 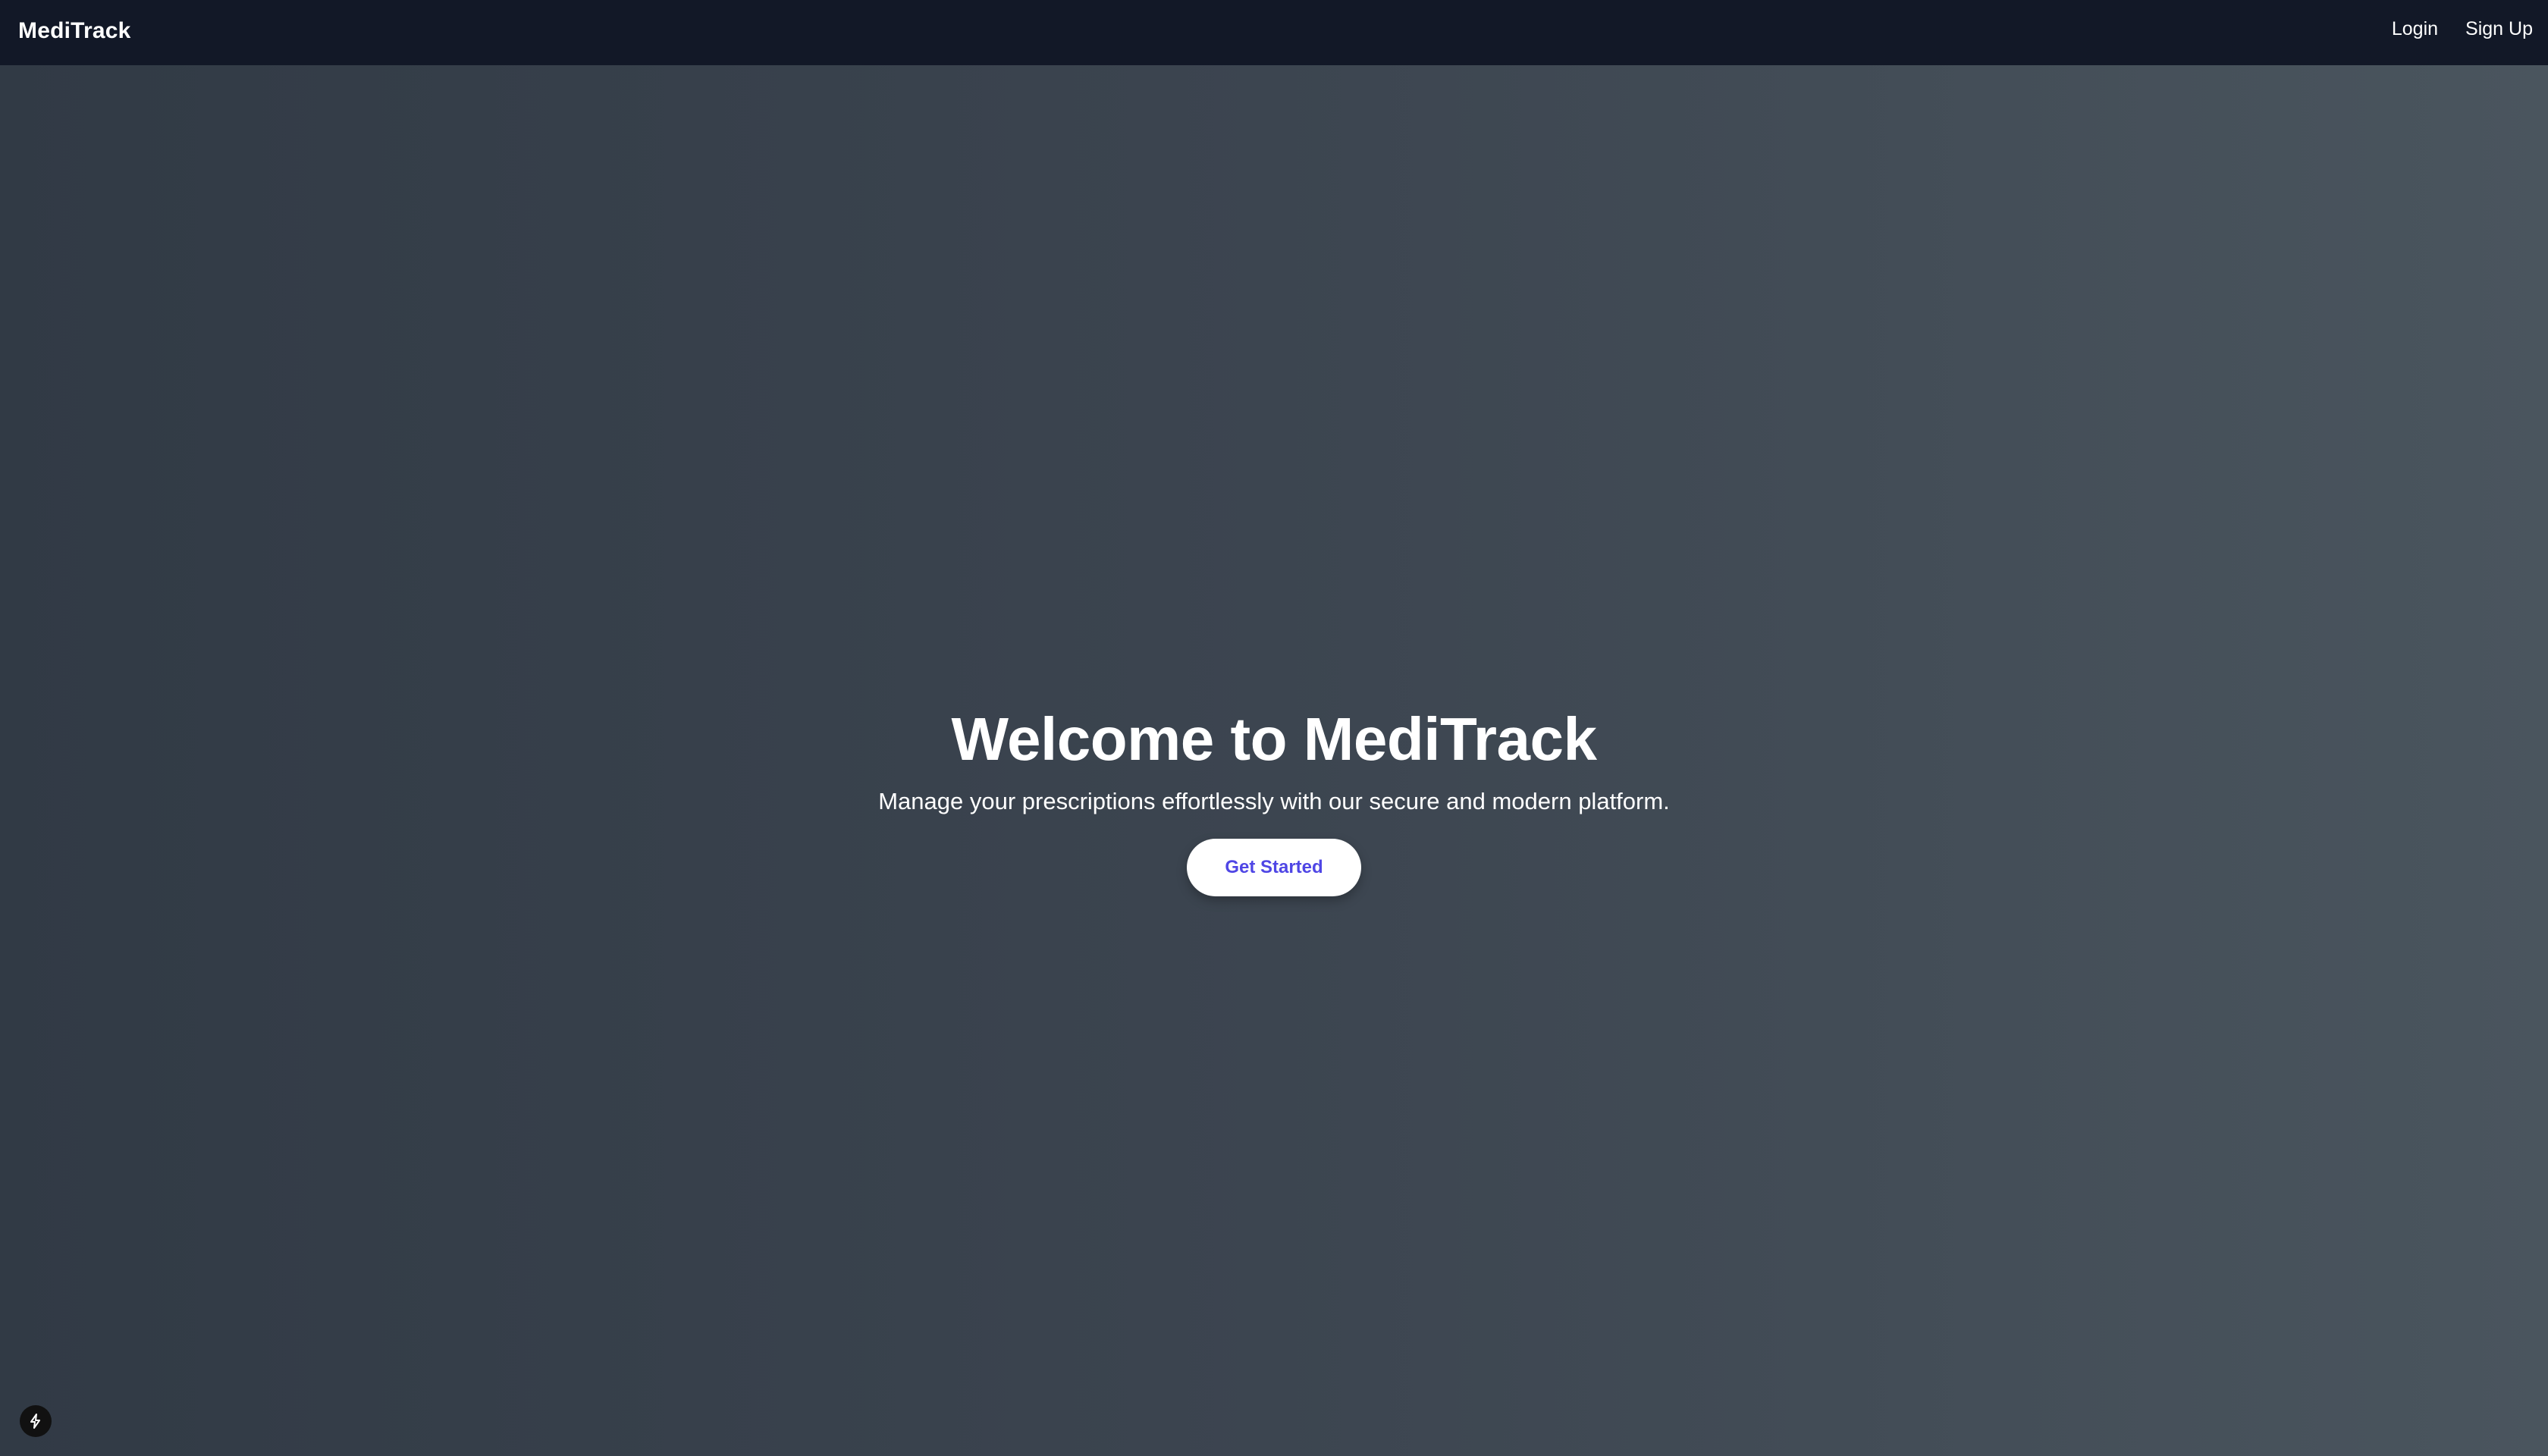 I want to click on nav-links: Login Sign Up, so click(x=2462, y=29).